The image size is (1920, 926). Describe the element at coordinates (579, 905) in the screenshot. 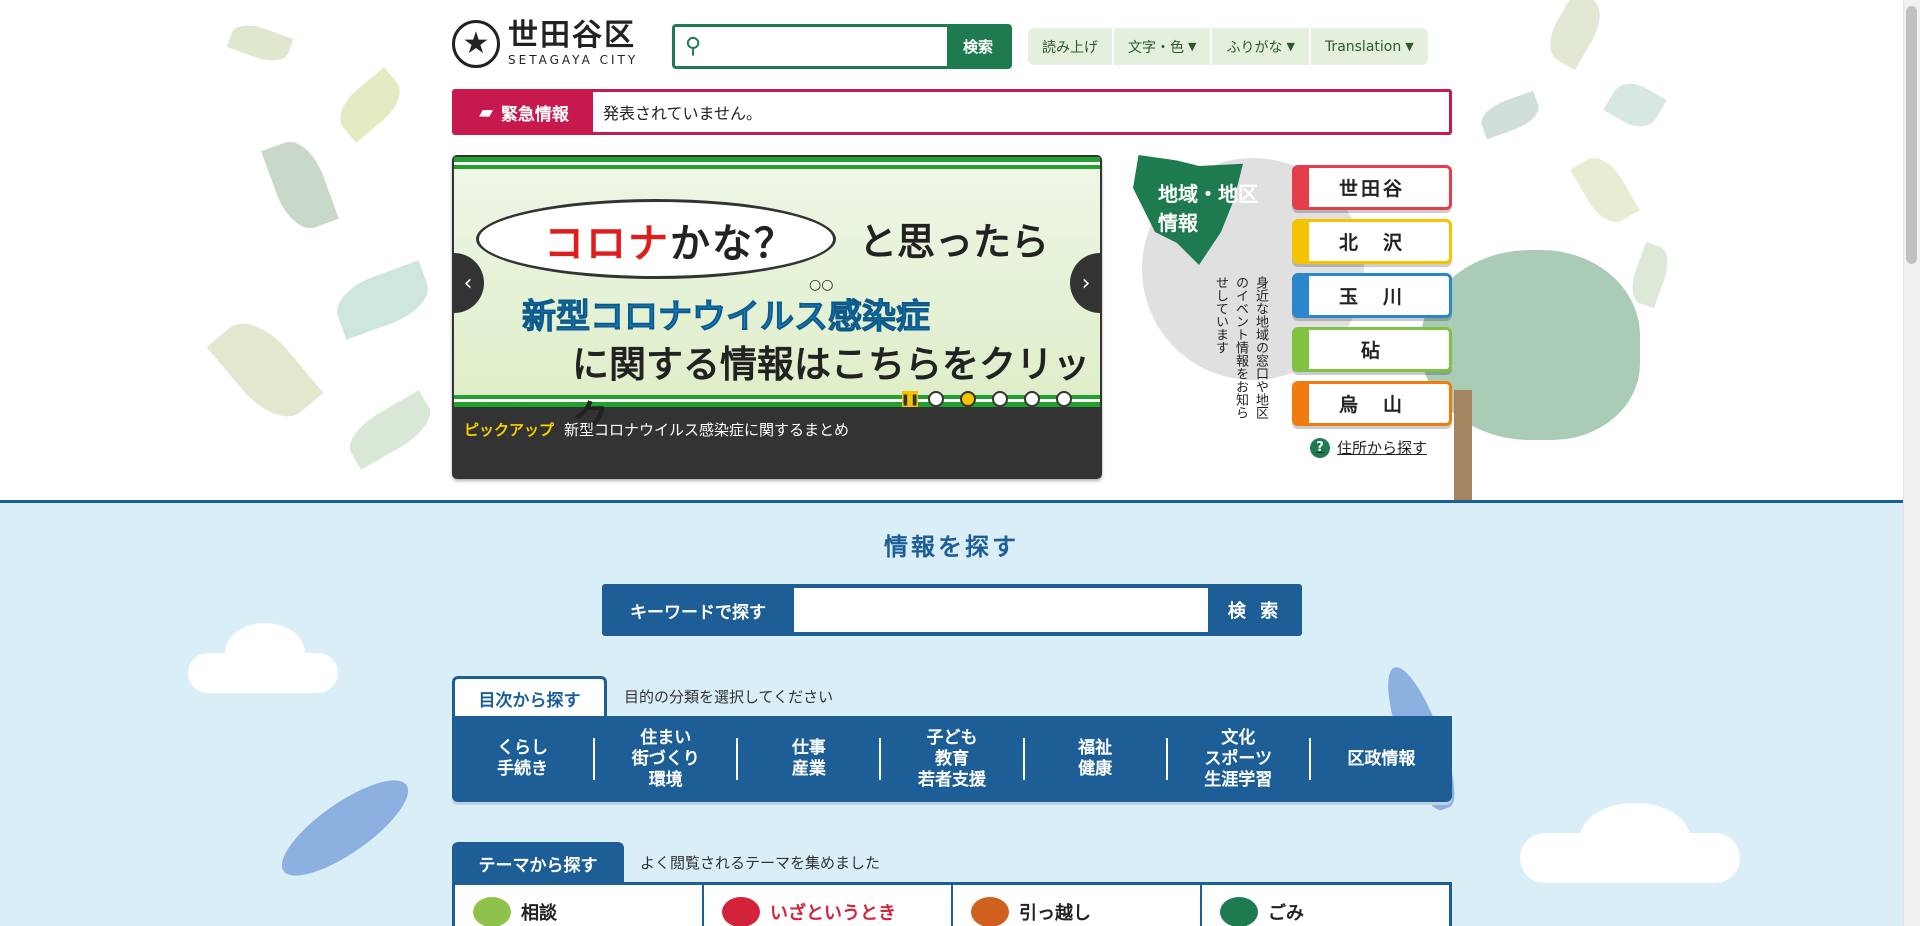

I see `theme-item: 相談` at that location.